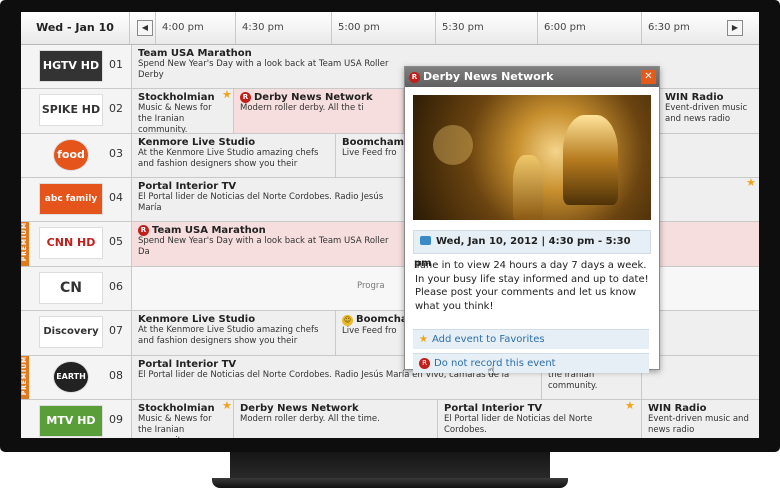 The width and height of the screenshot is (780, 495). Describe the element at coordinates (302, 108) in the screenshot. I see `program-desc: Modern roller derby. All the ti` at that location.